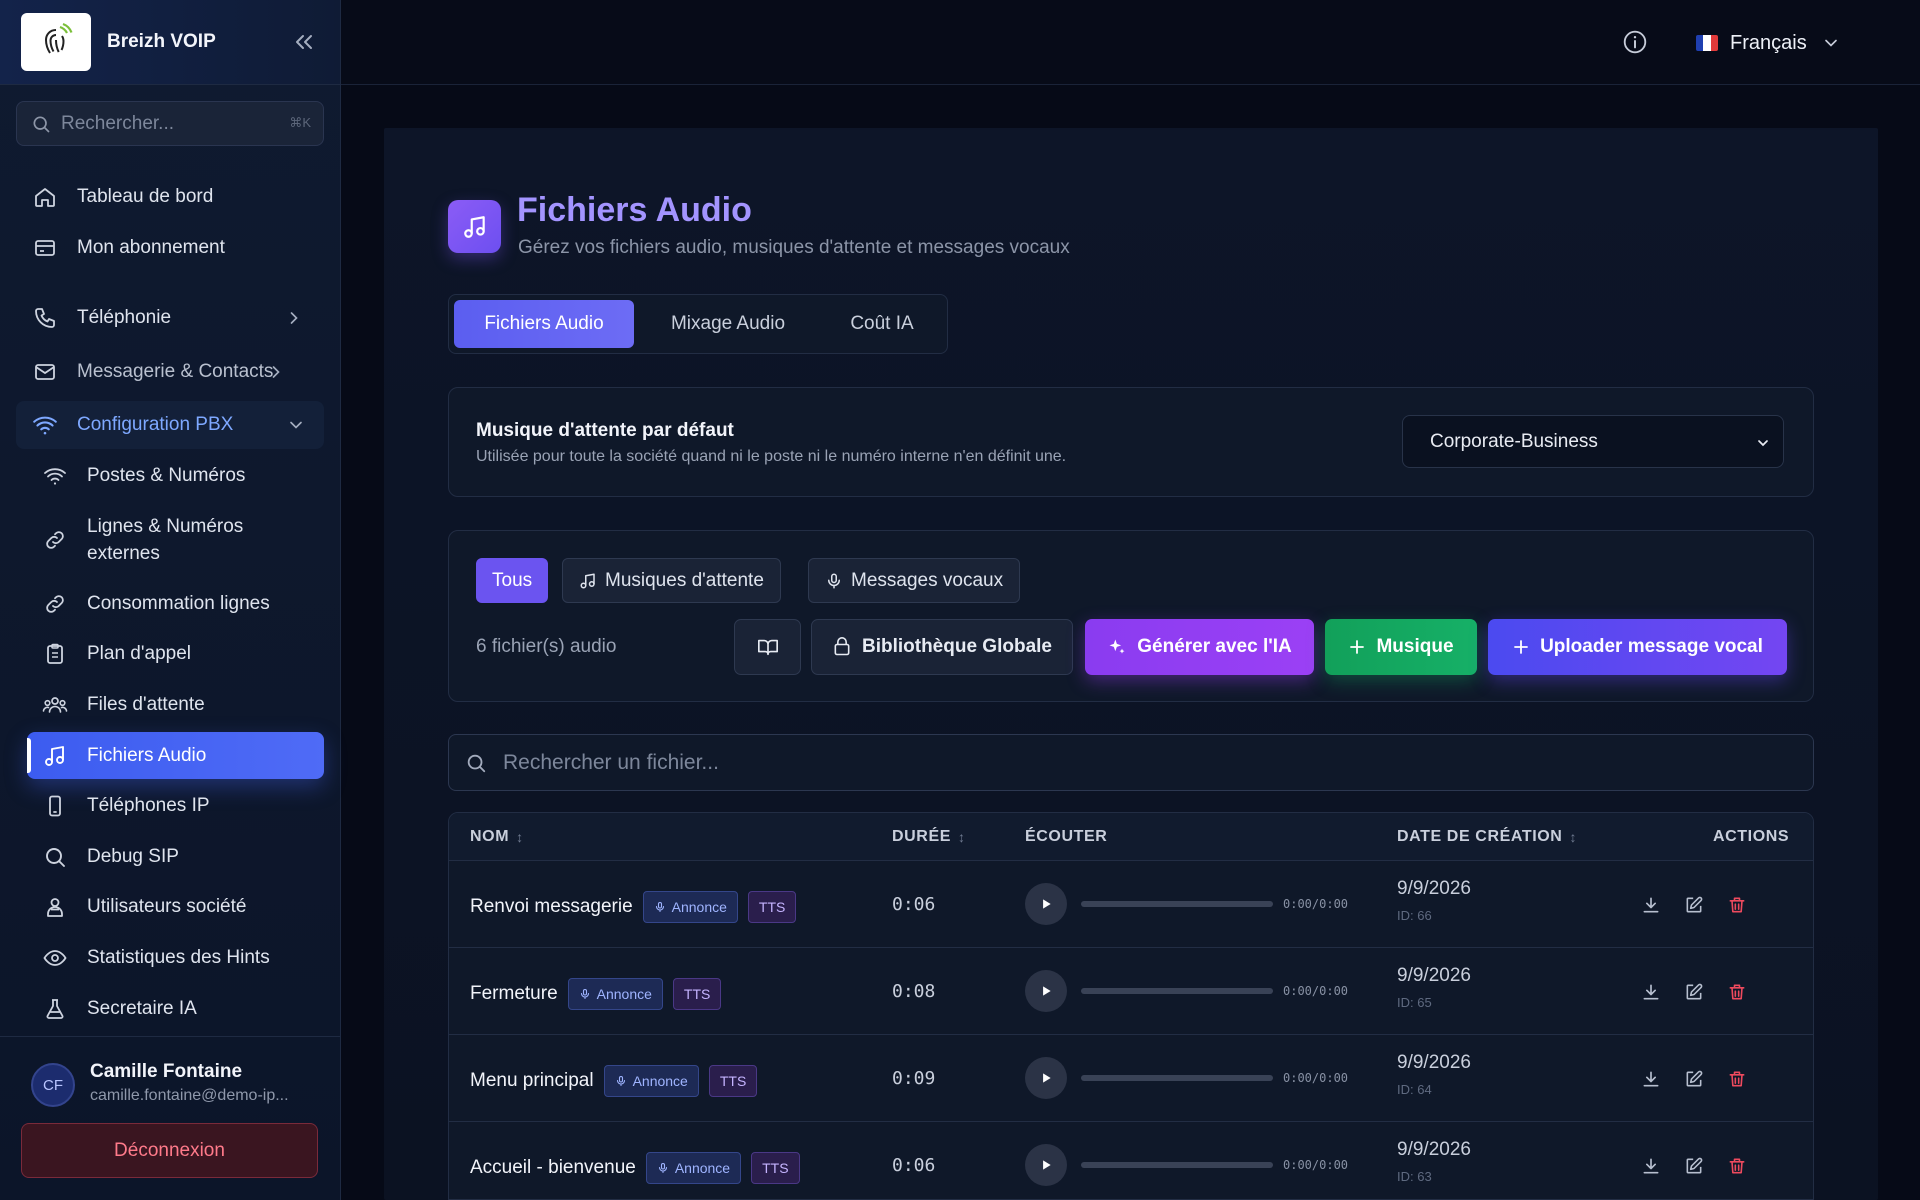  Describe the element at coordinates (1199, 647) in the screenshot. I see `generate-ai-button: Générer avec l'IA` at that location.